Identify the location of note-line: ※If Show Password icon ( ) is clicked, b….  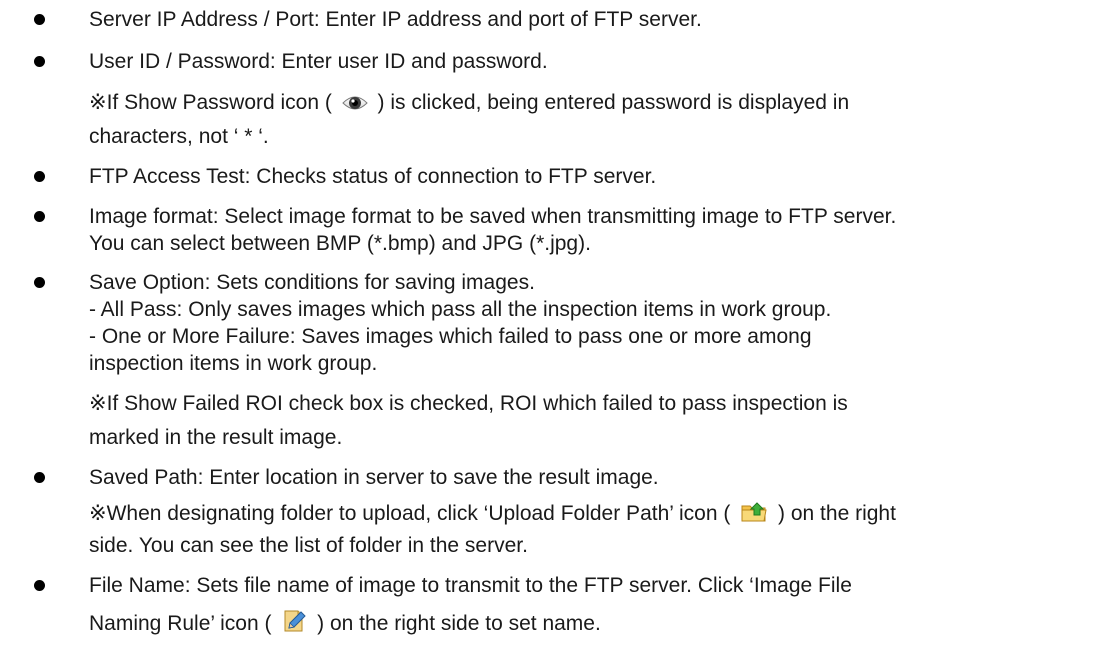
(469, 103).